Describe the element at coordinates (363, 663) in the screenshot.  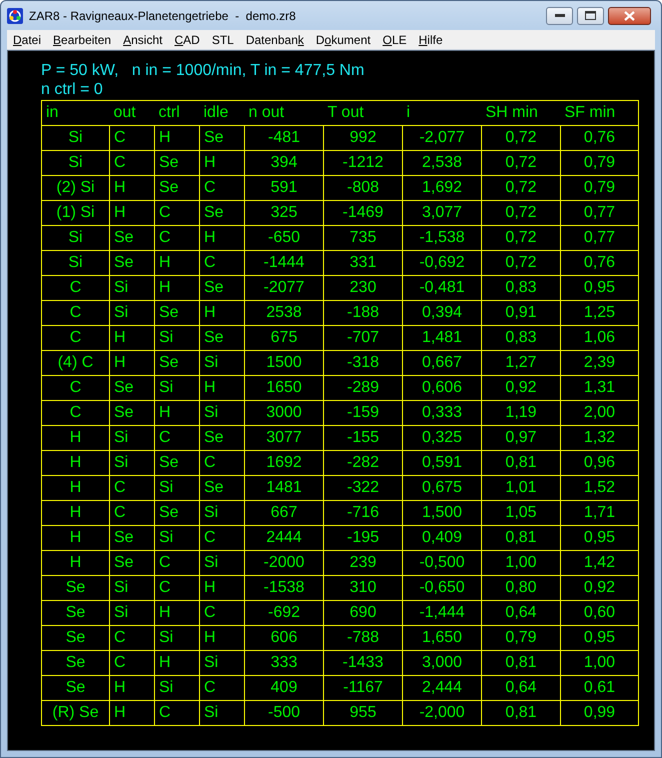
I see `table-cell: -1433` at that location.